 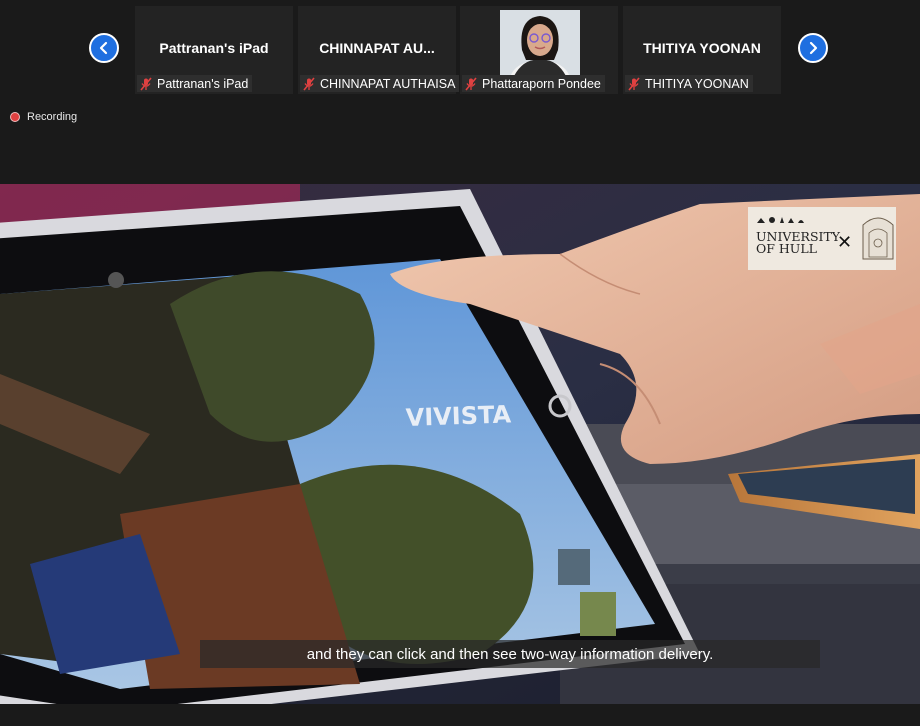 What do you see at coordinates (541, 83) in the screenshot?
I see `participant-label-text: Phattaraporn Pondee` at bounding box center [541, 83].